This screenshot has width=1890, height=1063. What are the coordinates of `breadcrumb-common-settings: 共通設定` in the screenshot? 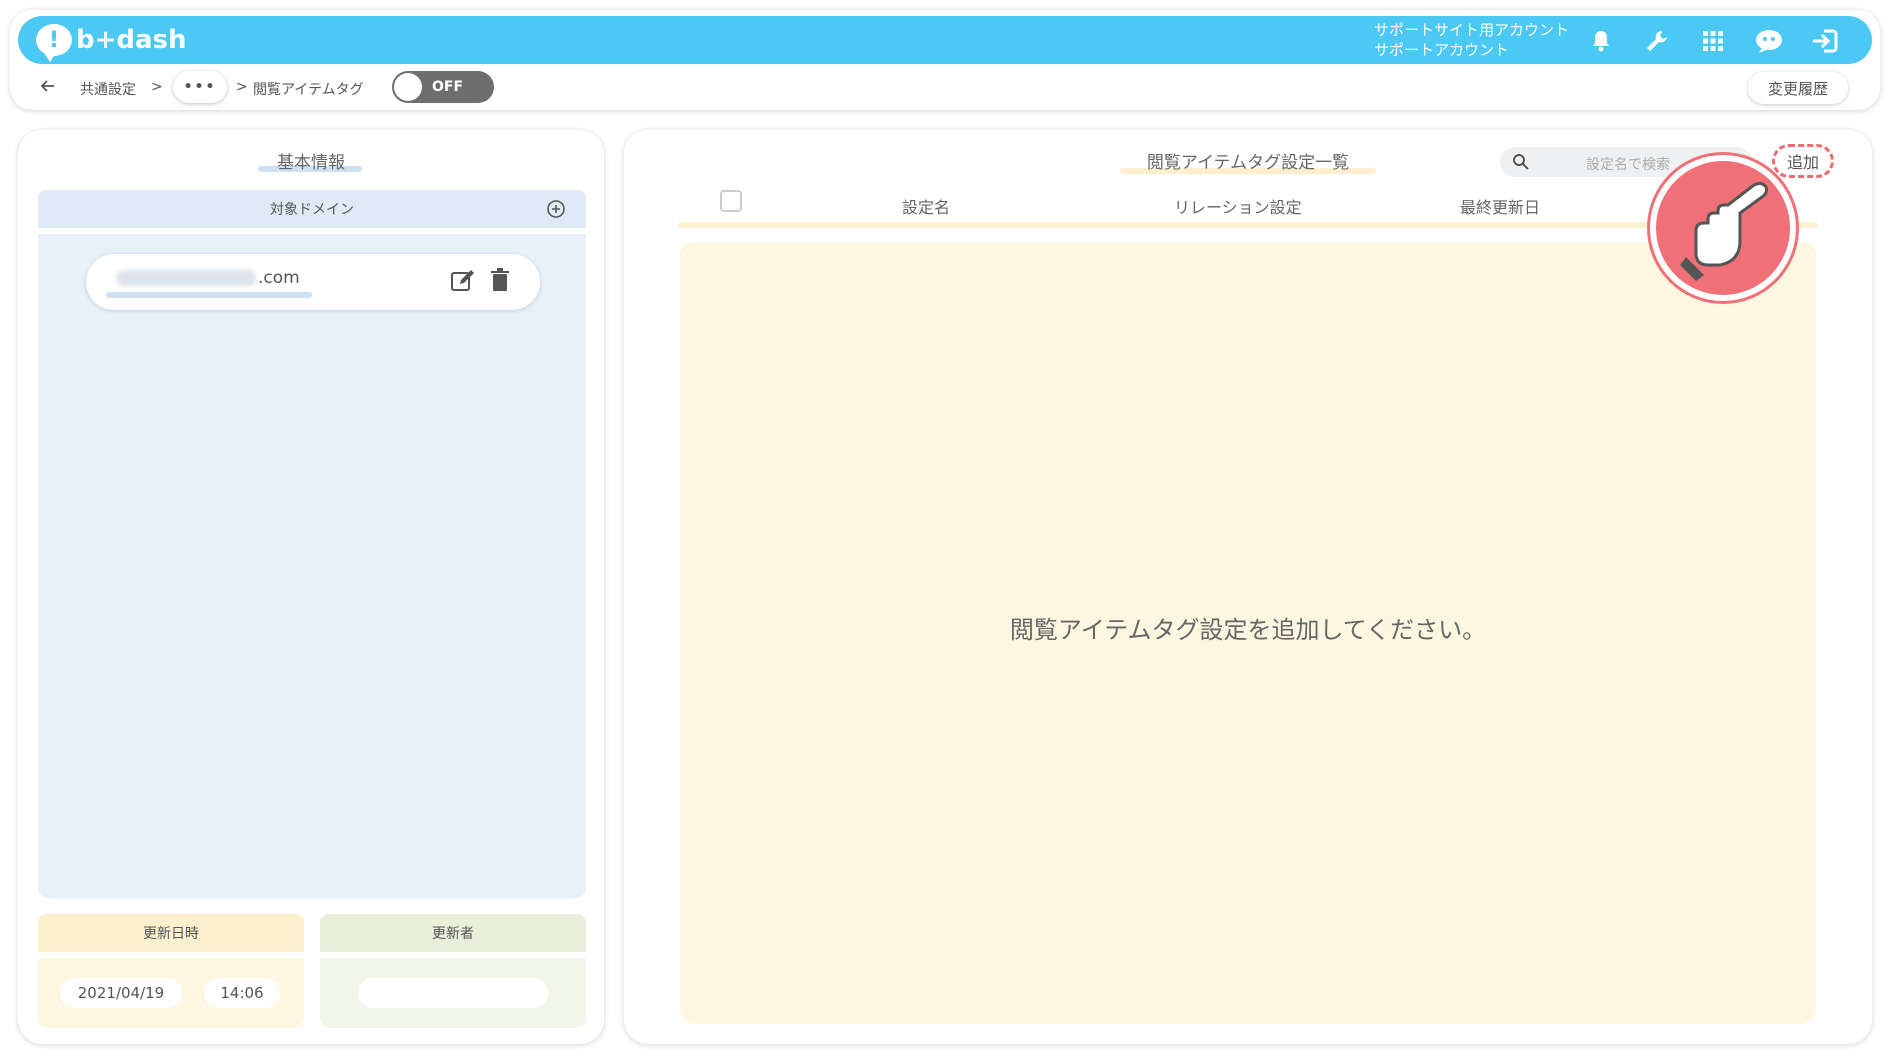 It's located at (108, 89).